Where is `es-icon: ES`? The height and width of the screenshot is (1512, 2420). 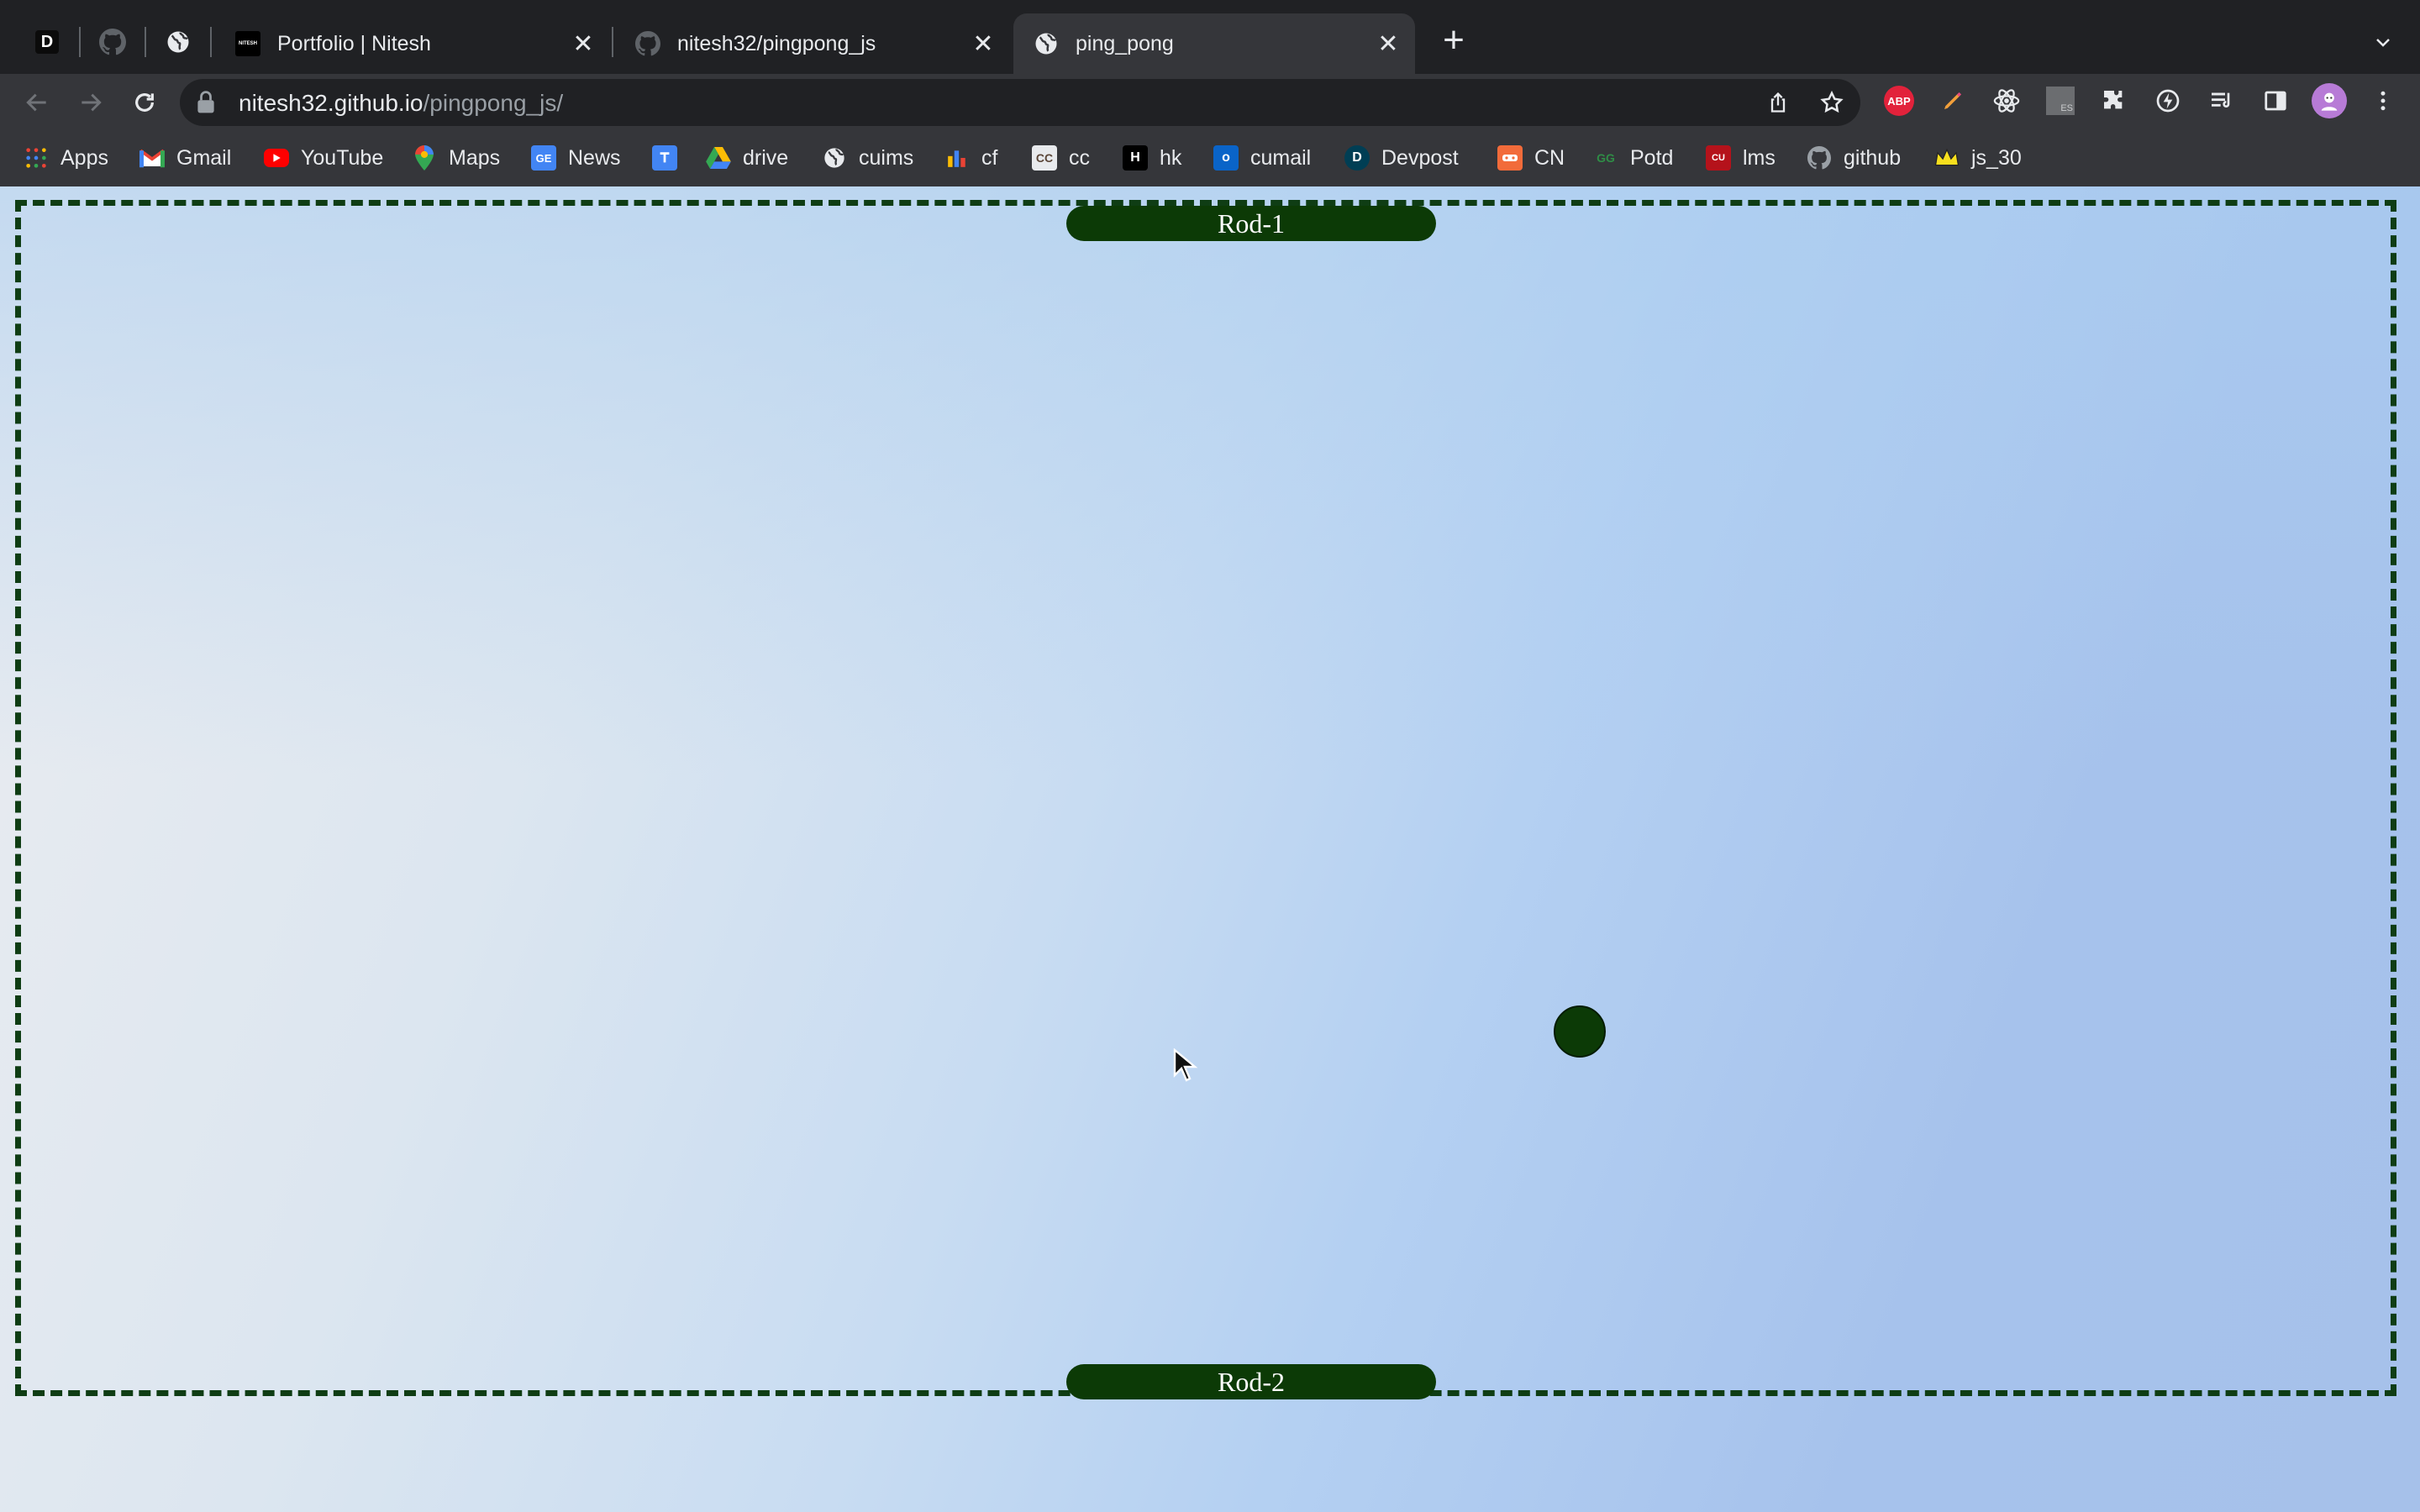 es-icon: ES is located at coordinates (2060, 101).